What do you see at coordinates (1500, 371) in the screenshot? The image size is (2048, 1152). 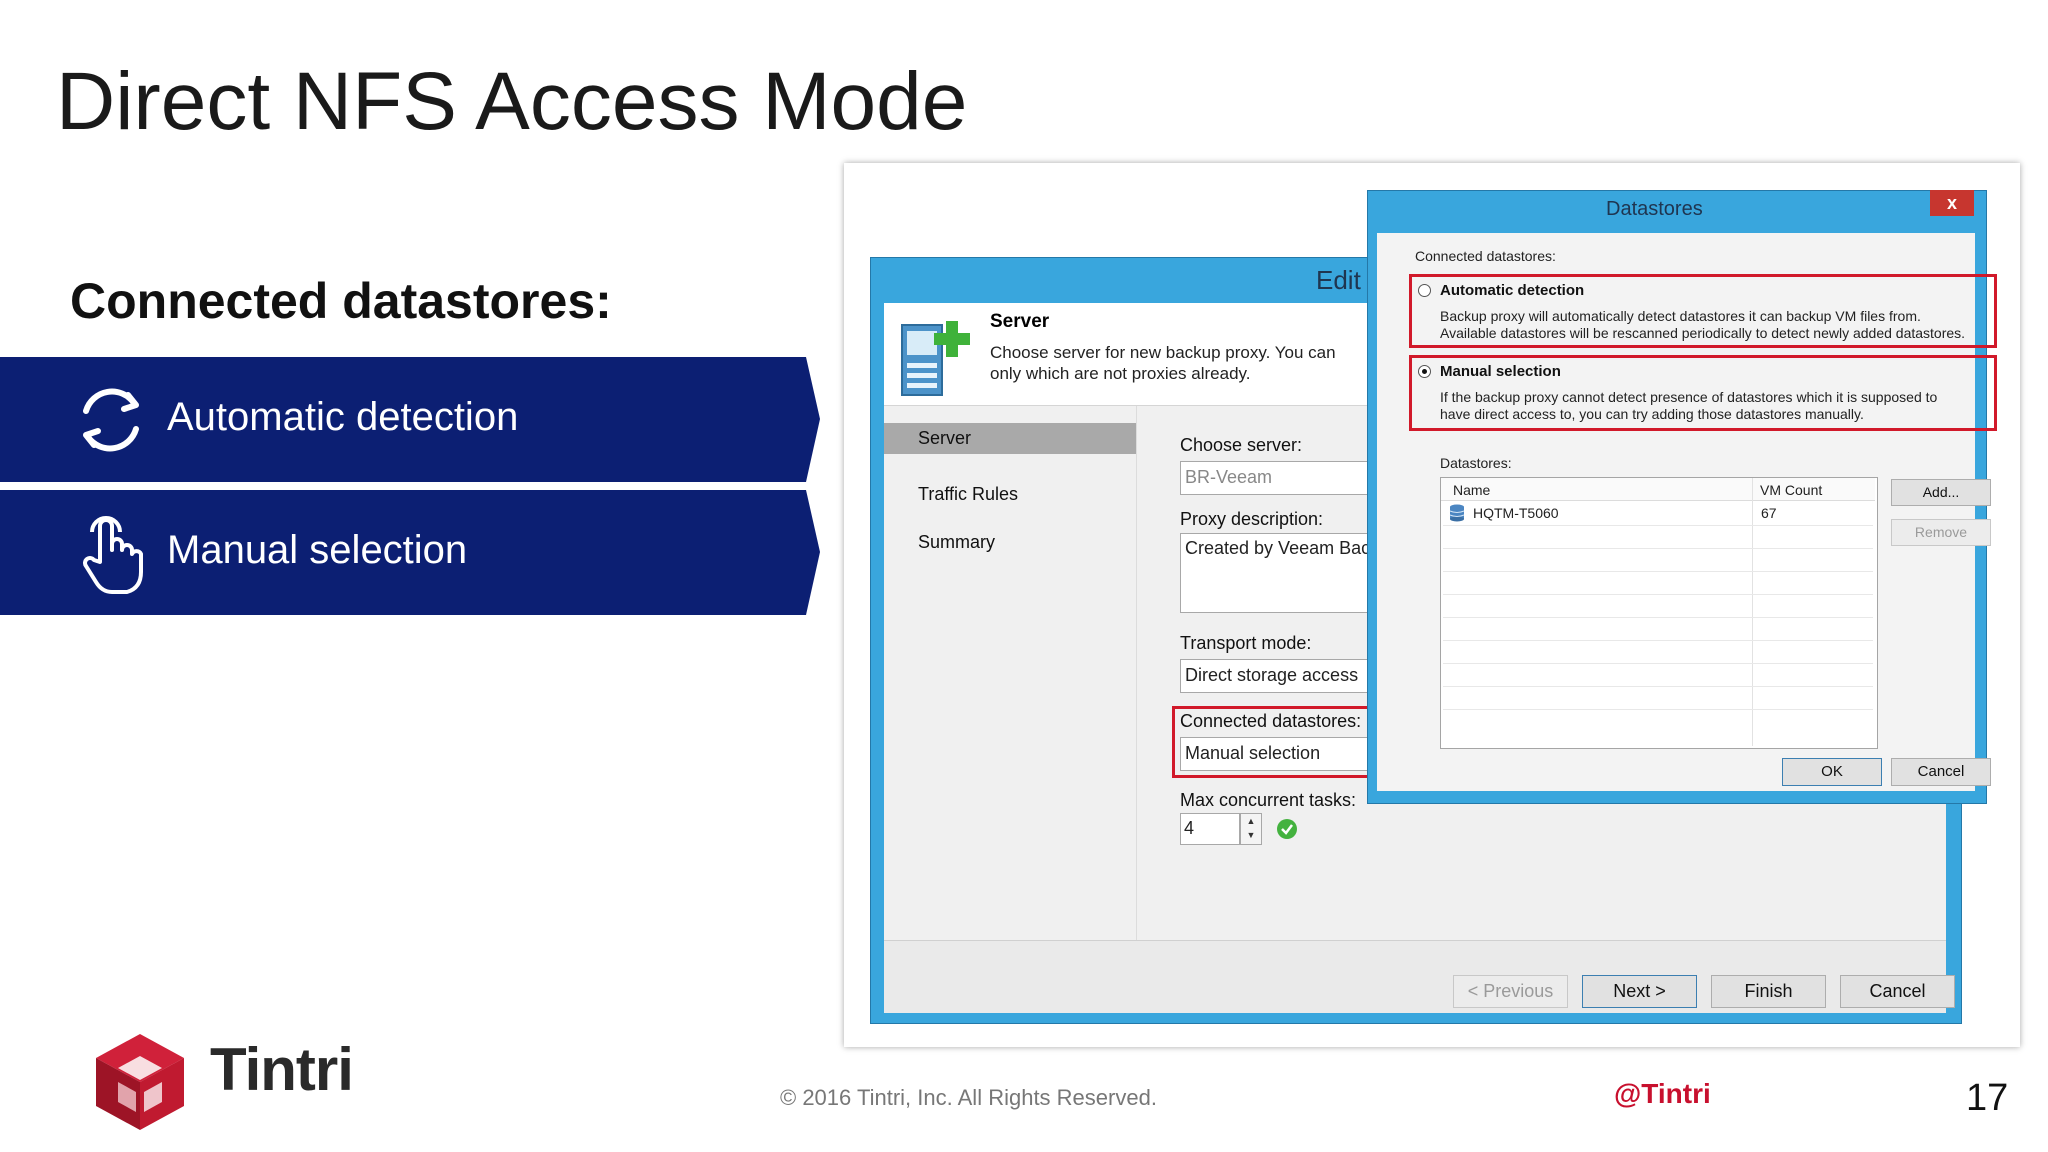 I see `manual-selection-title: Manual selection` at bounding box center [1500, 371].